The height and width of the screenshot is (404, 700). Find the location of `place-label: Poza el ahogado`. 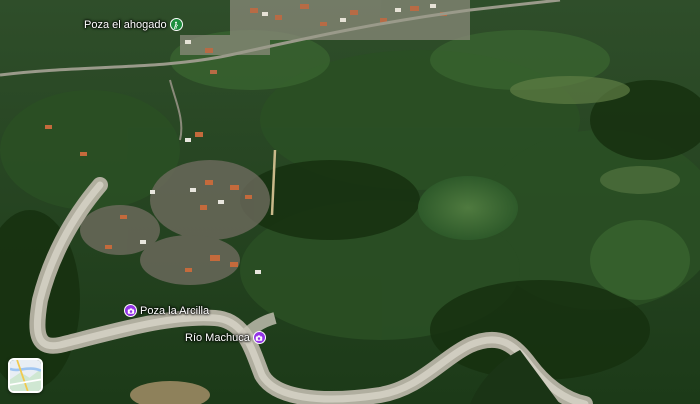

place-label: Poza el ahogado is located at coordinates (125, 24).